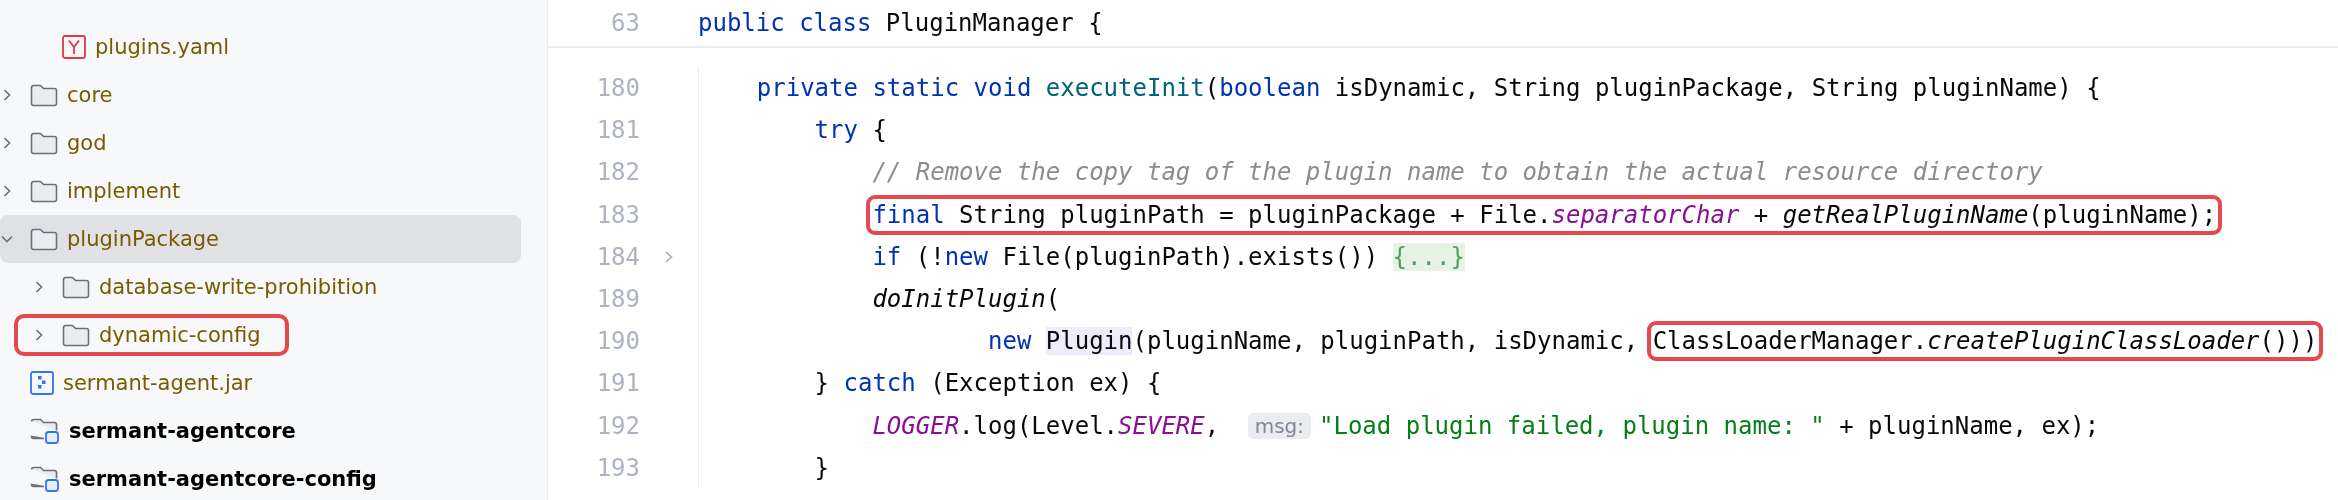  What do you see at coordinates (143, 239) in the screenshot?
I see `folder-name: pluginPackage` at bounding box center [143, 239].